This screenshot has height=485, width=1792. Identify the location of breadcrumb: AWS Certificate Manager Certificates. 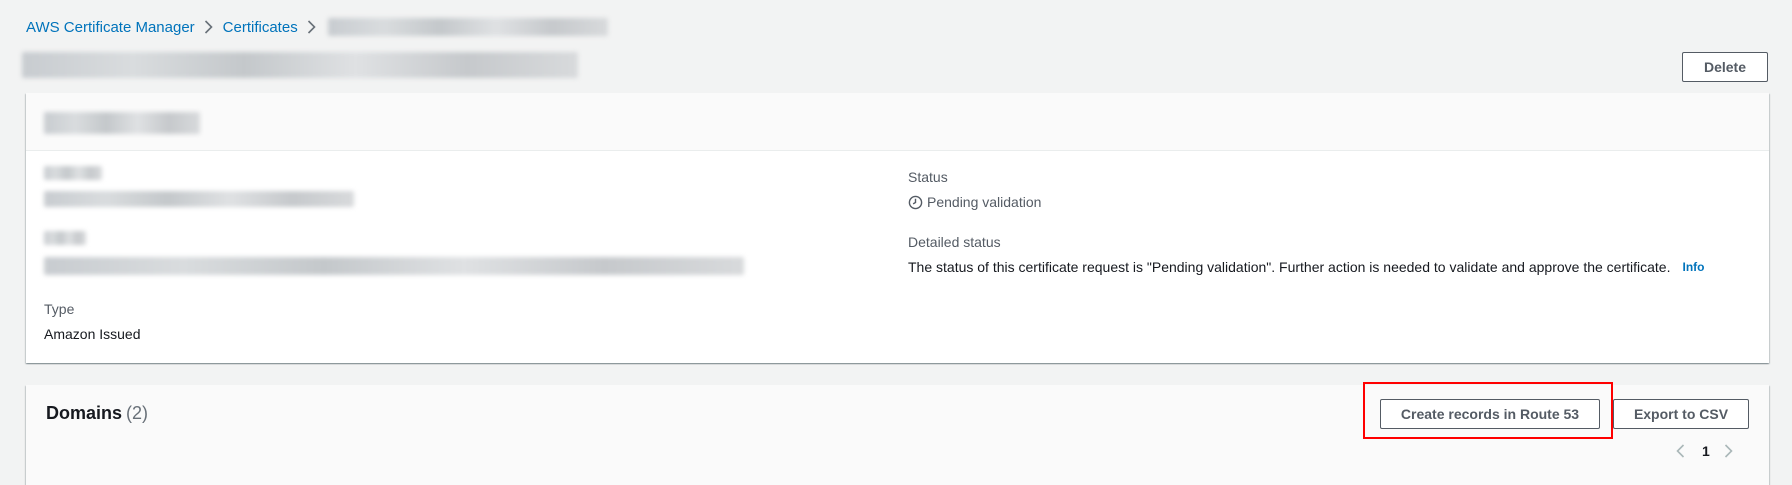
(317, 27).